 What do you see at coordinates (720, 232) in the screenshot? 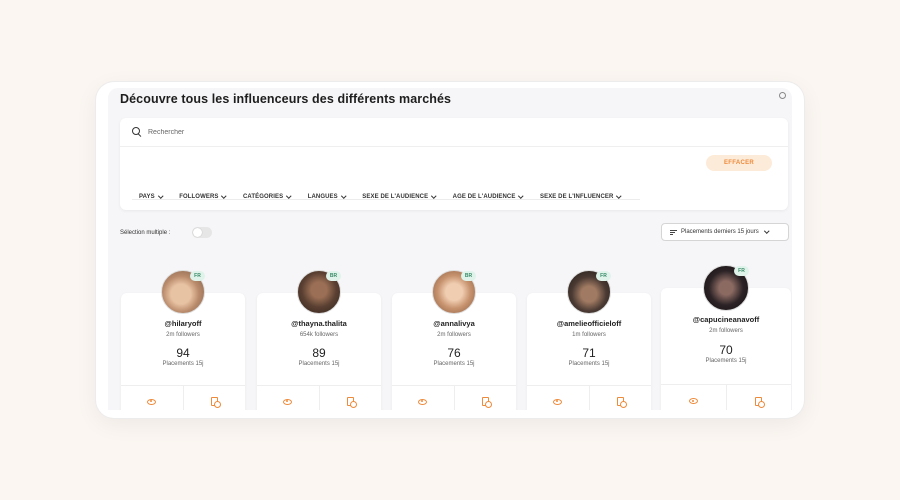
I see `sort-label: Placements derniers 15 jours` at bounding box center [720, 232].